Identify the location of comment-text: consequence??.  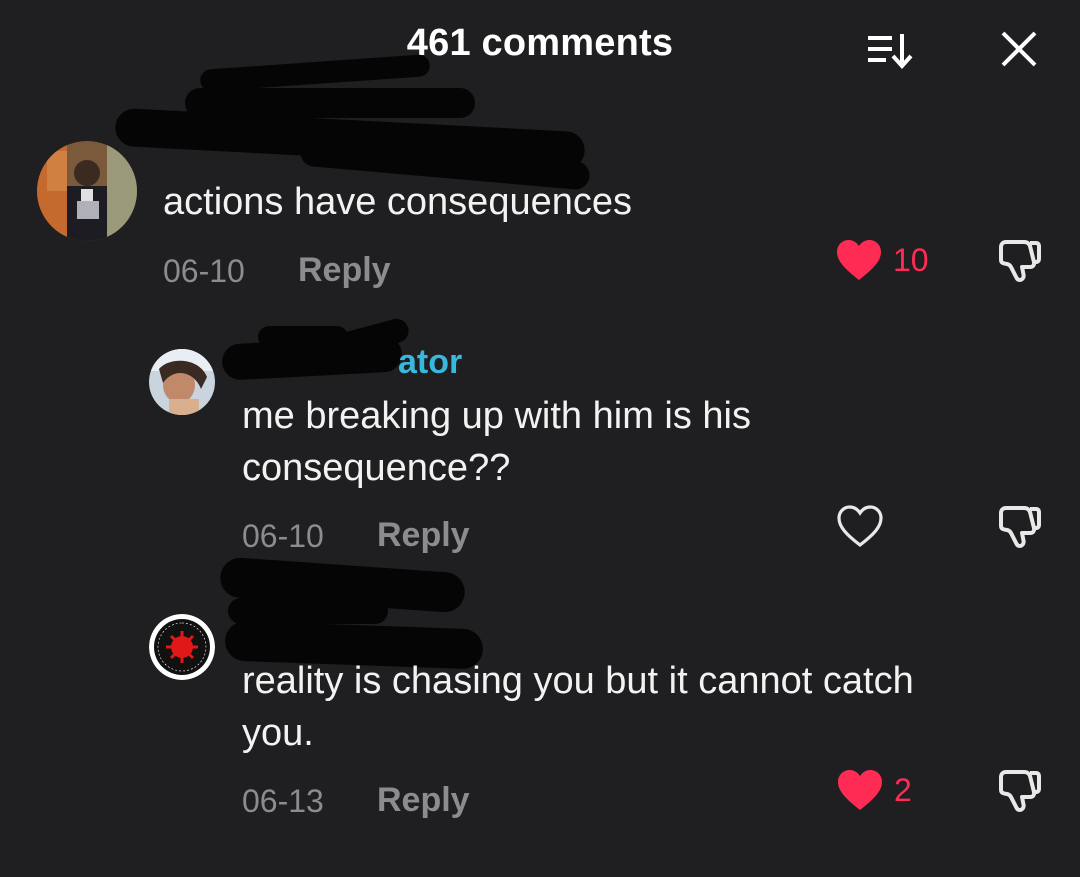
(376, 468).